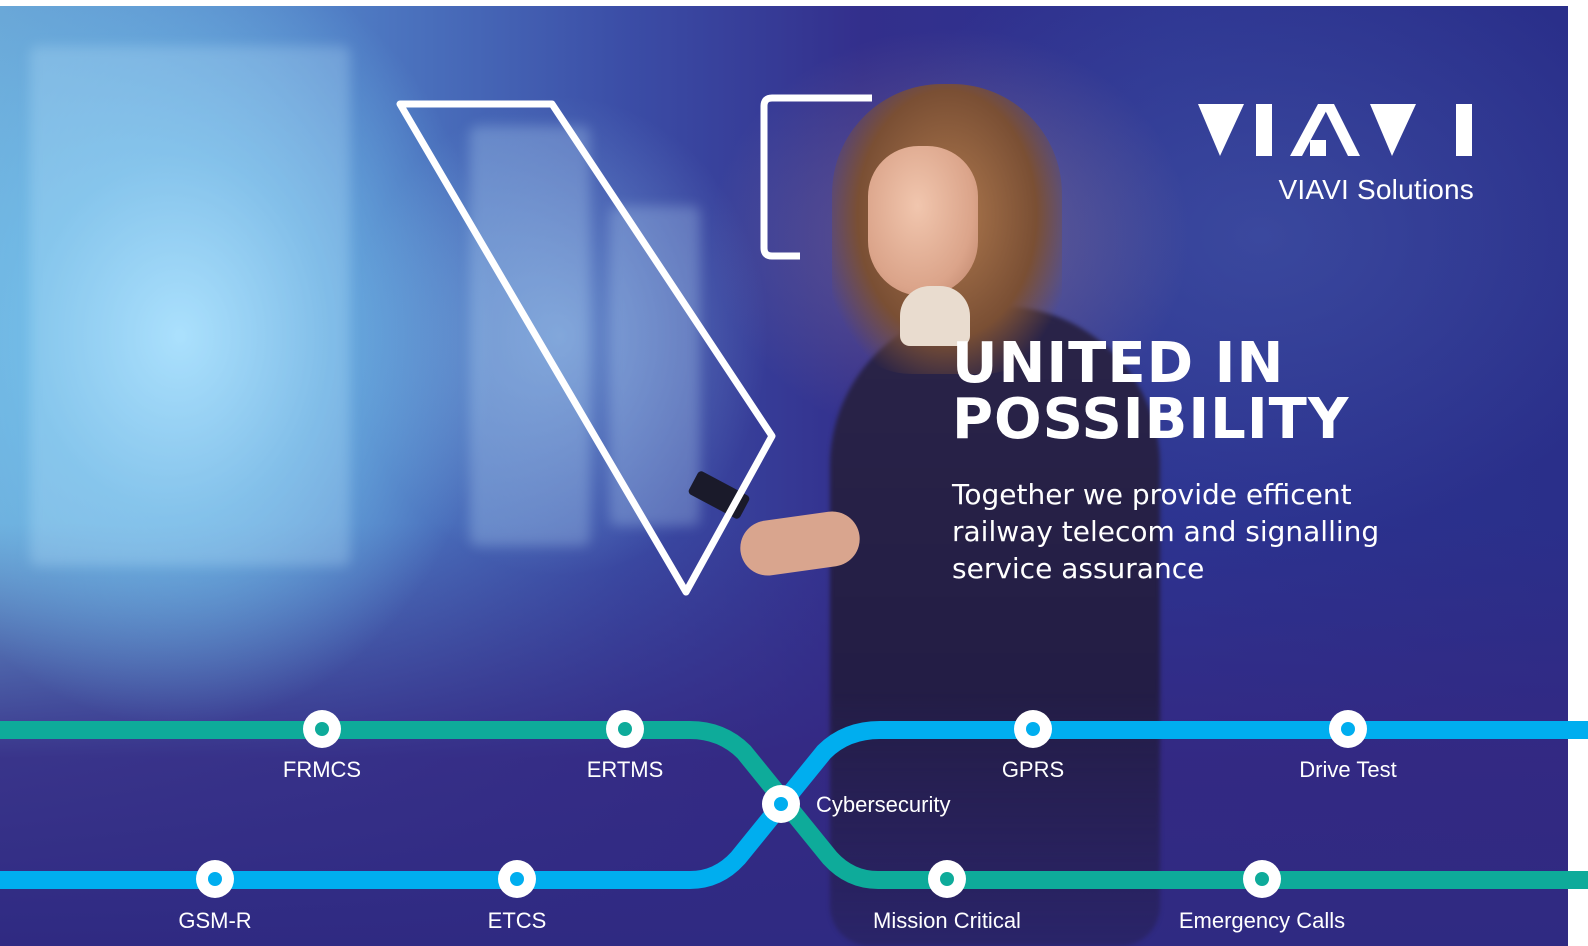 Image resolution: width=1588 pixels, height=946 pixels. I want to click on station-label: ERTMS, so click(625, 769).